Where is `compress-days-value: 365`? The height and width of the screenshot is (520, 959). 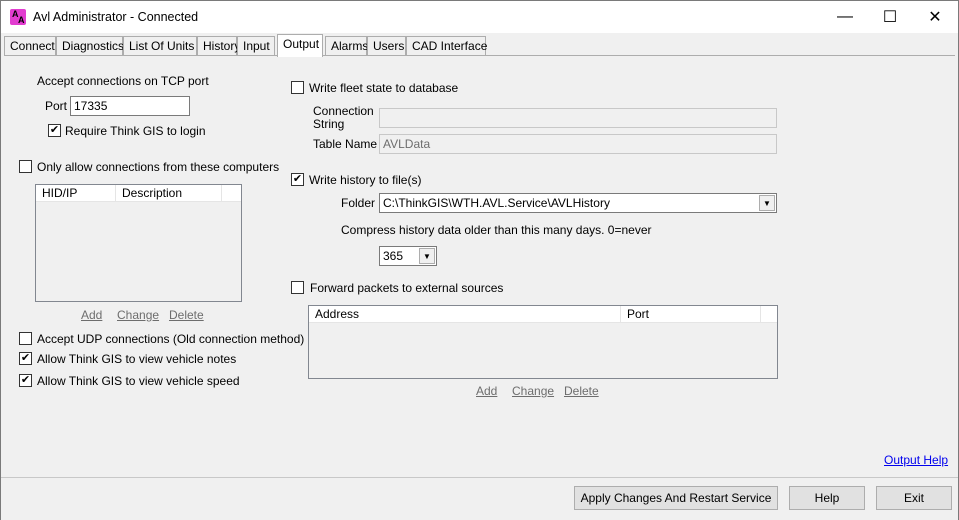 compress-days-value: 365 is located at coordinates (393, 256).